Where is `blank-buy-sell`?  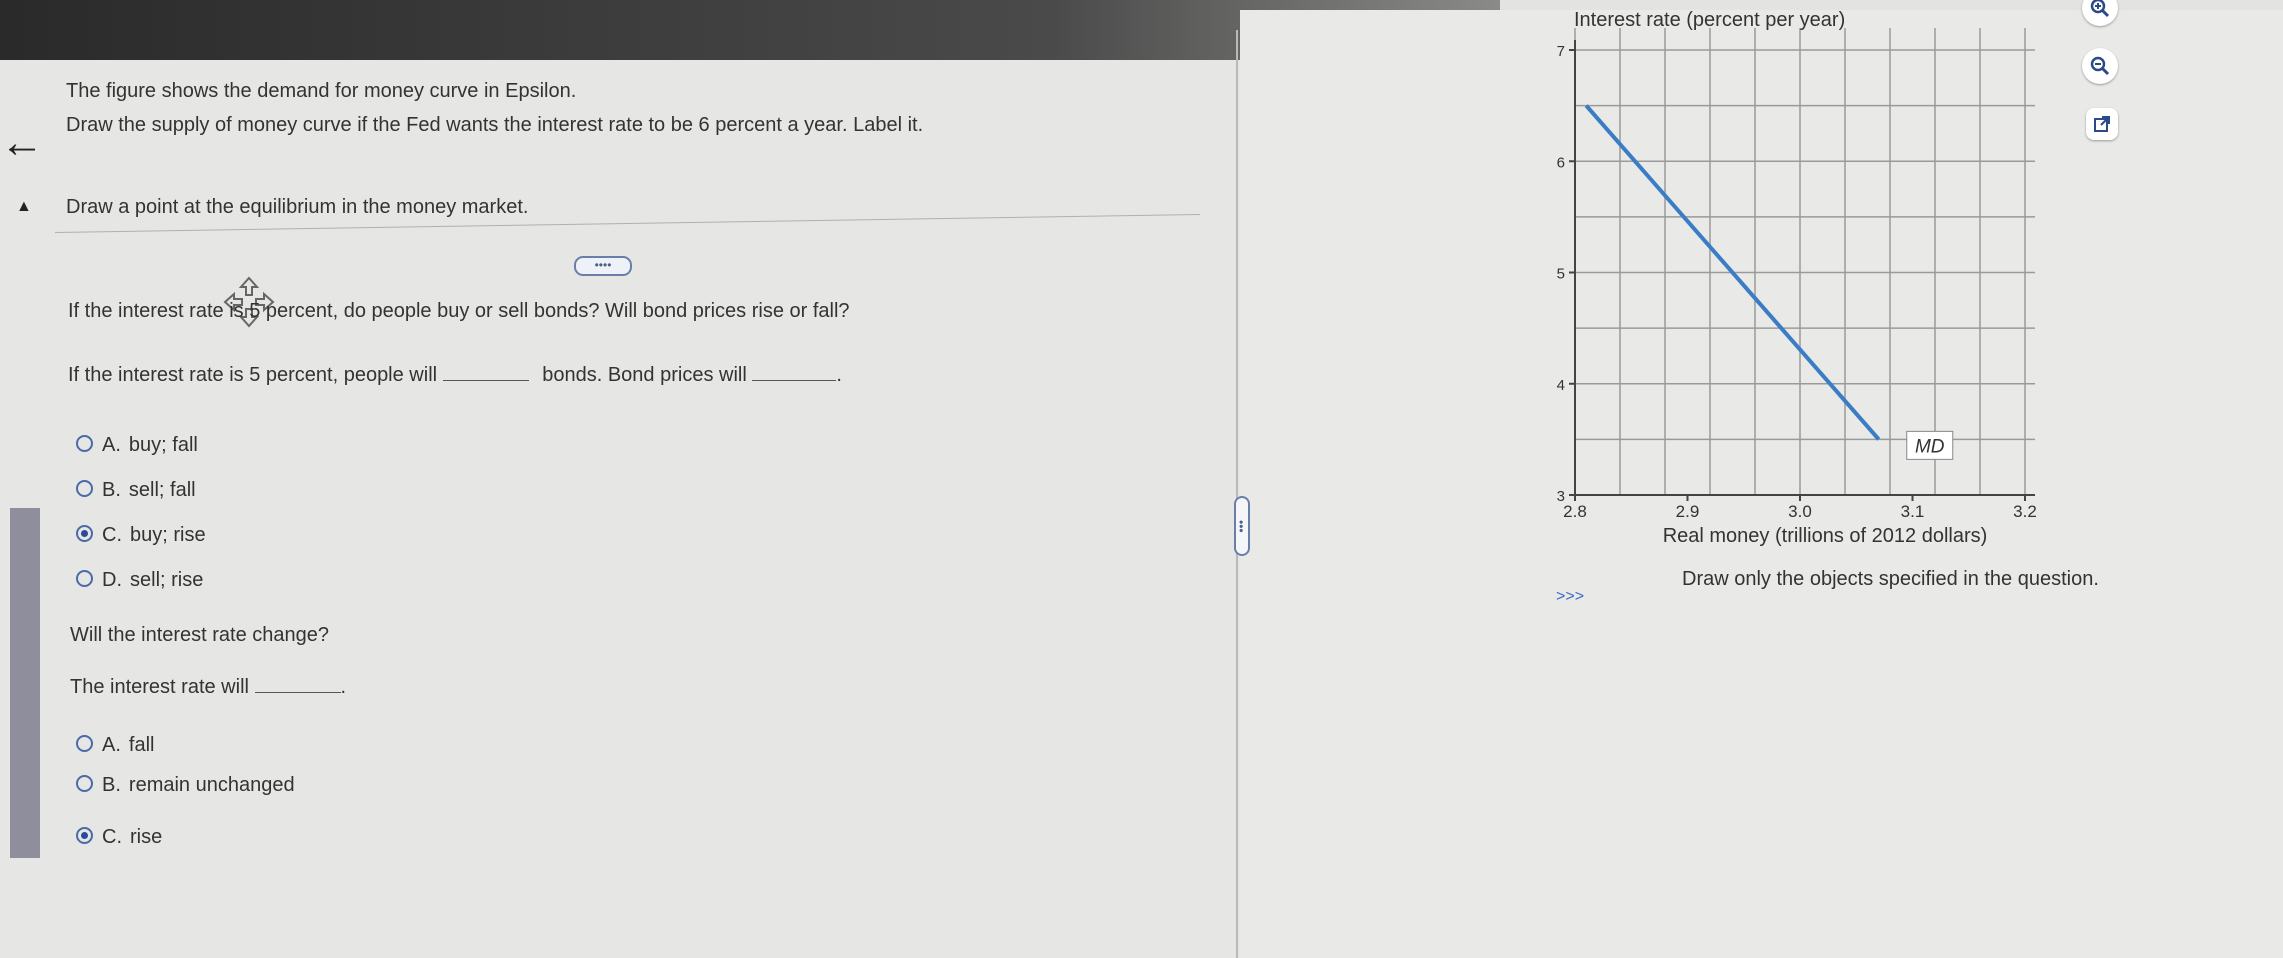 blank-buy-sell is located at coordinates (485, 372).